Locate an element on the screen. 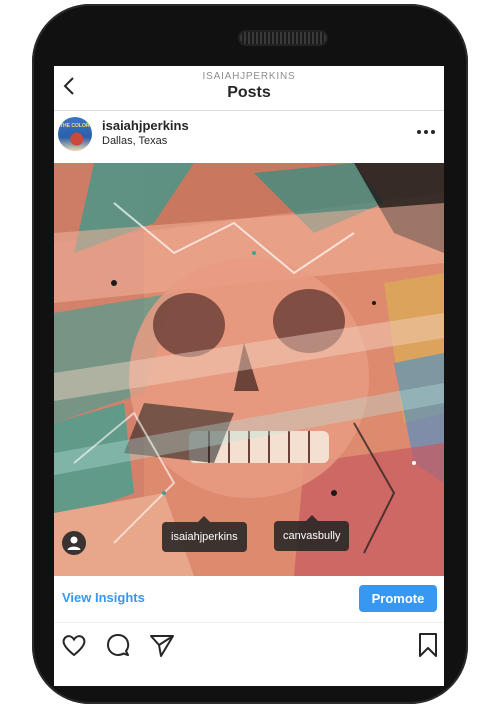  like-button is located at coordinates (74, 645).